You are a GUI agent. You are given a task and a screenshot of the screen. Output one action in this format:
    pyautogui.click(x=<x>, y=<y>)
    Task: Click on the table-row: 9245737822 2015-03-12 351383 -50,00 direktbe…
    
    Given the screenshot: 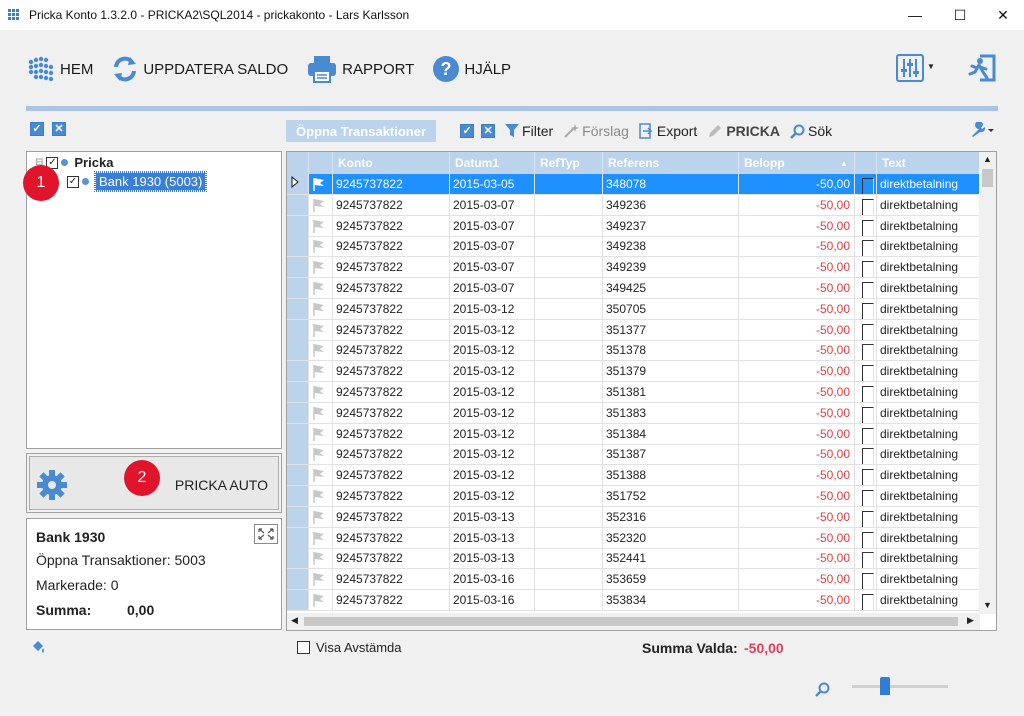 What is the action you would take?
    pyautogui.click(x=633, y=413)
    